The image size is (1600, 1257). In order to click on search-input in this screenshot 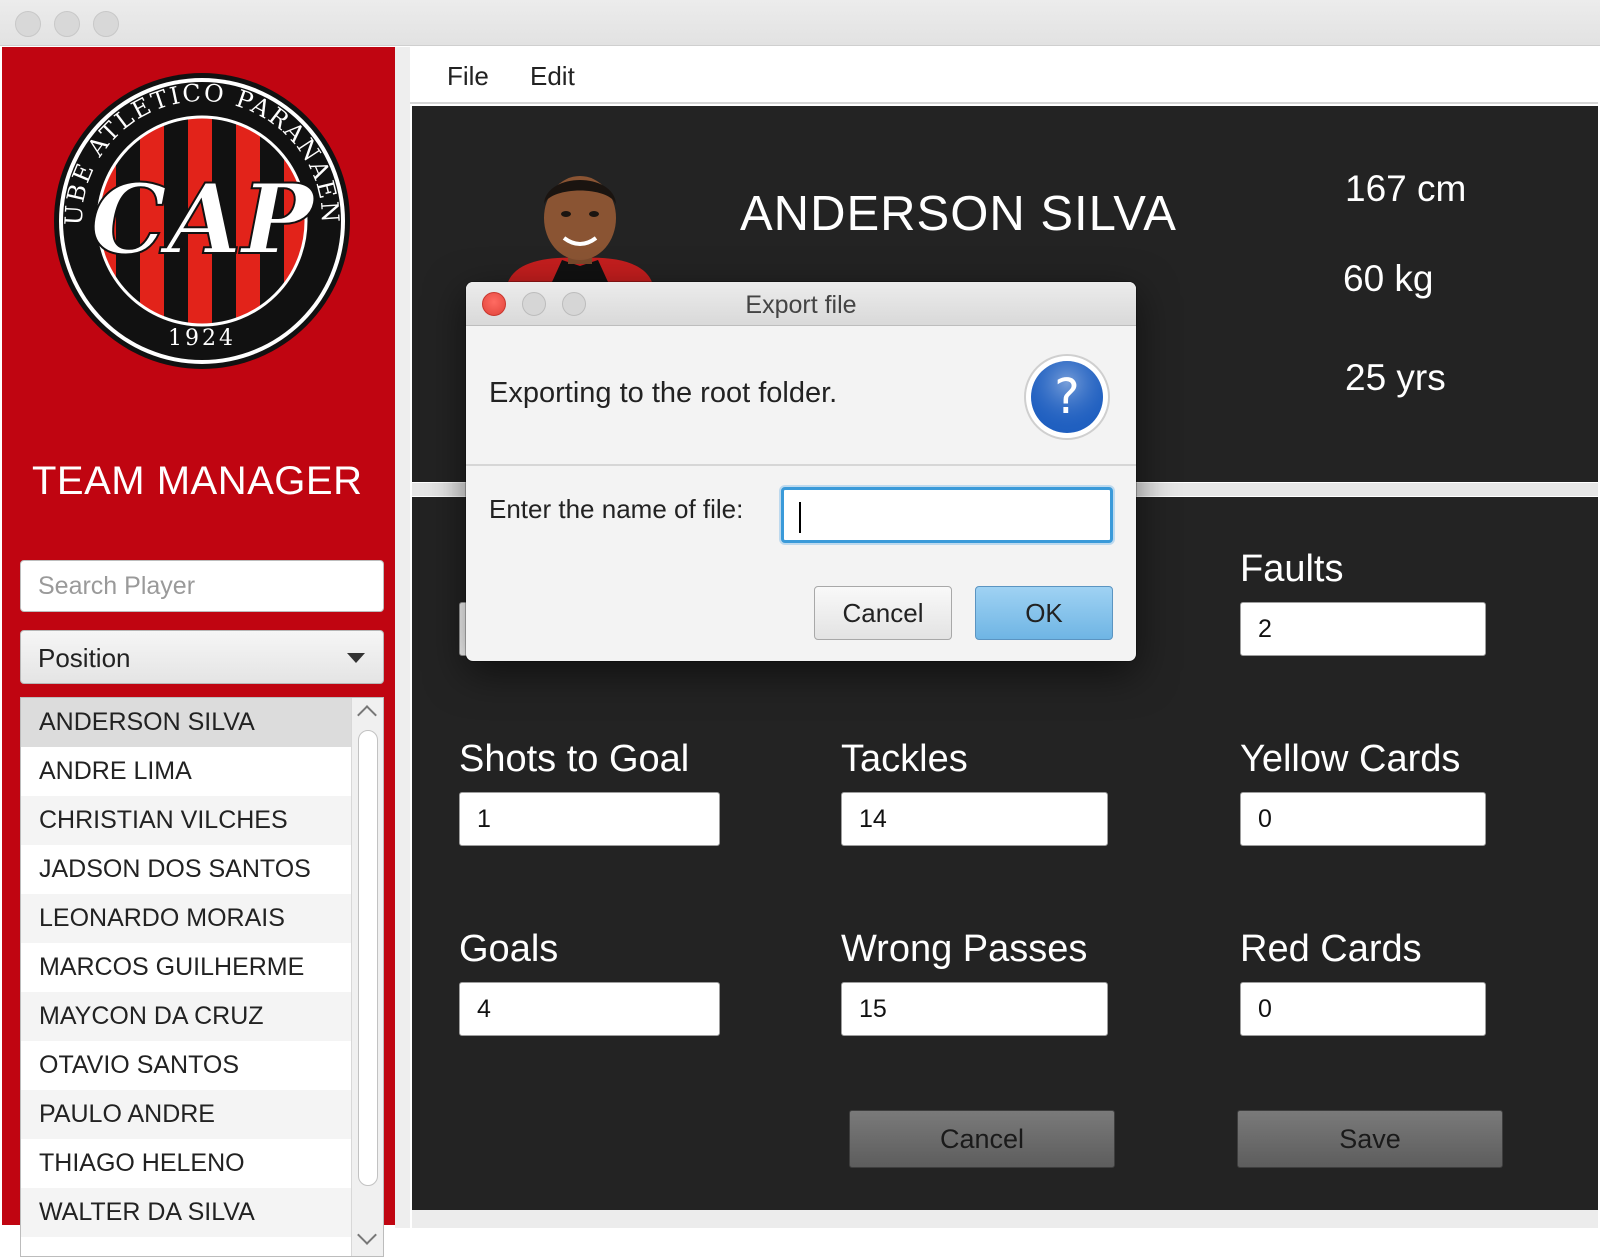, I will do `click(202, 586)`.